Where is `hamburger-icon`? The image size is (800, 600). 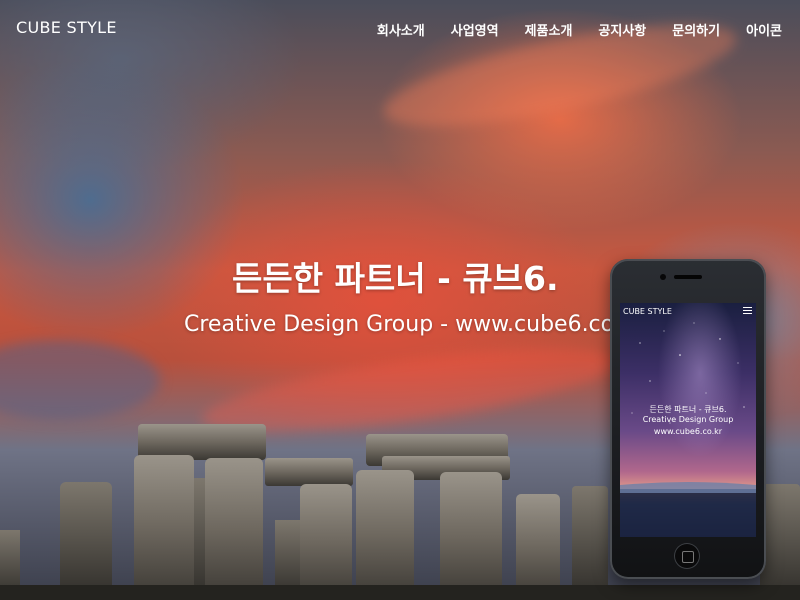
hamburger-icon is located at coordinates (747, 311).